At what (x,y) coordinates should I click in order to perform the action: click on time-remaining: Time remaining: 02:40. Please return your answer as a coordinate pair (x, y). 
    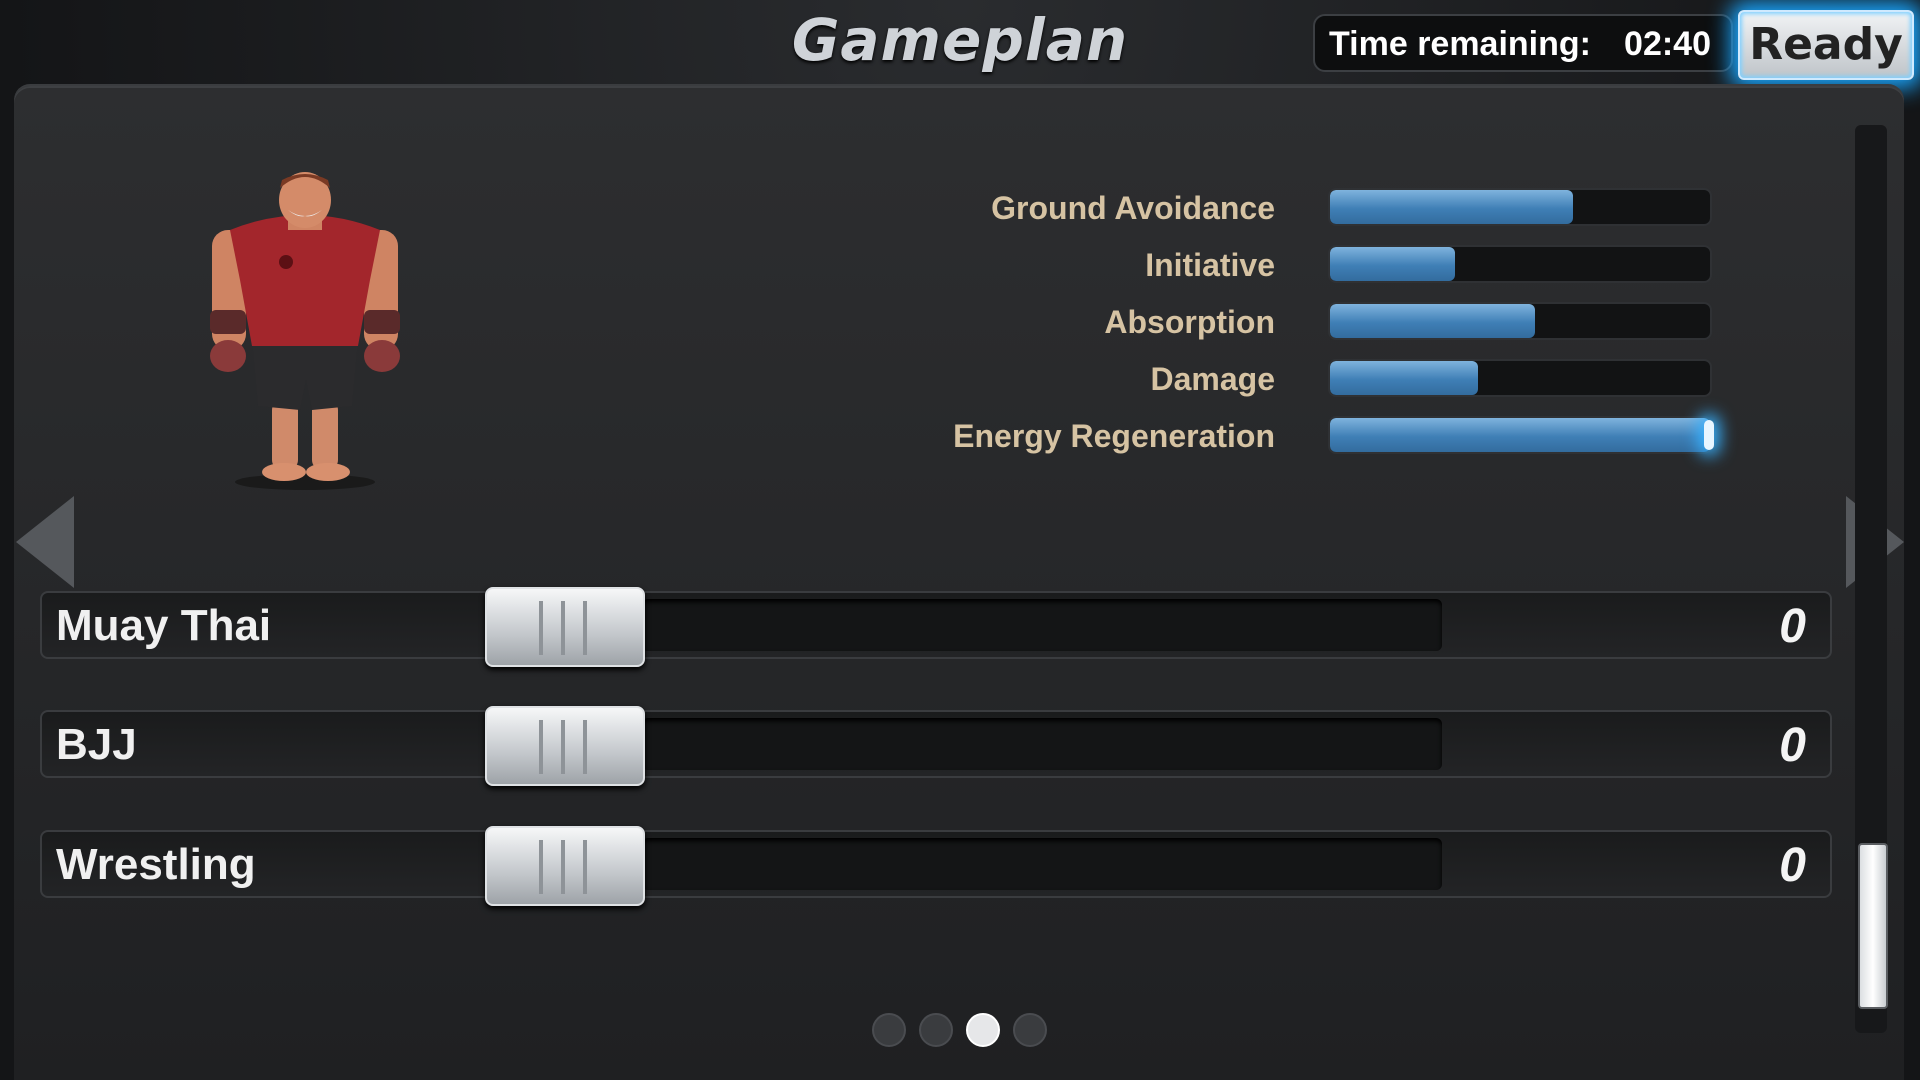
    Looking at the image, I should click on (1523, 43).